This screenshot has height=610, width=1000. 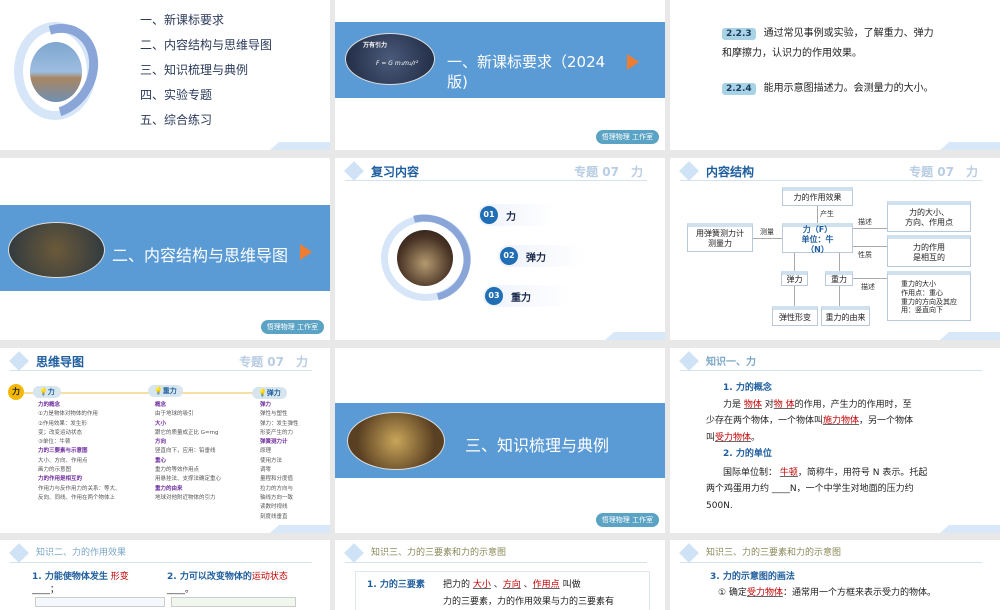 What do you see at coordinates (795, 316) in the screenshot?
I see `box-elastic-deform: 弹性形变` at bounding box center [795, 316].